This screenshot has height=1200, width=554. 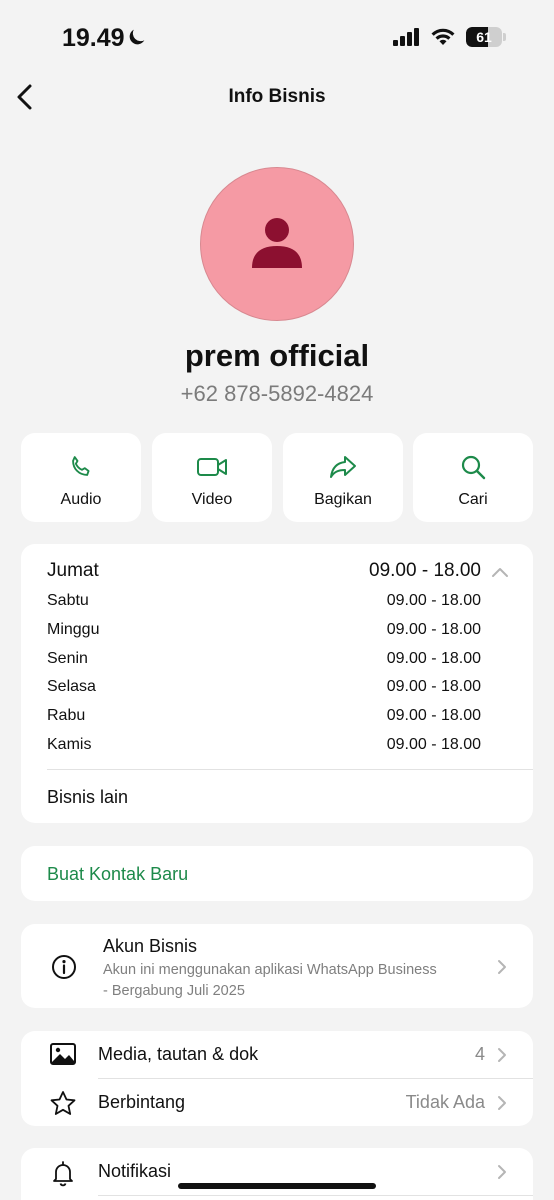 What do you see at coordinates (87, 797) in the screenshot?
I see `other-business-link: Bisnis lain` at bounding box center [87, 797].